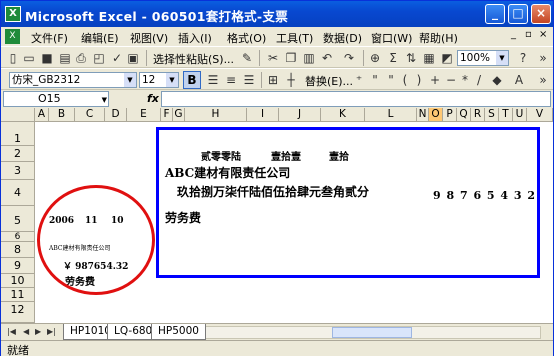  What do you see at coordinates (153, 98) in the screenshot?
I see `insert-function-icon: fx` at bounding box center [153, 98].